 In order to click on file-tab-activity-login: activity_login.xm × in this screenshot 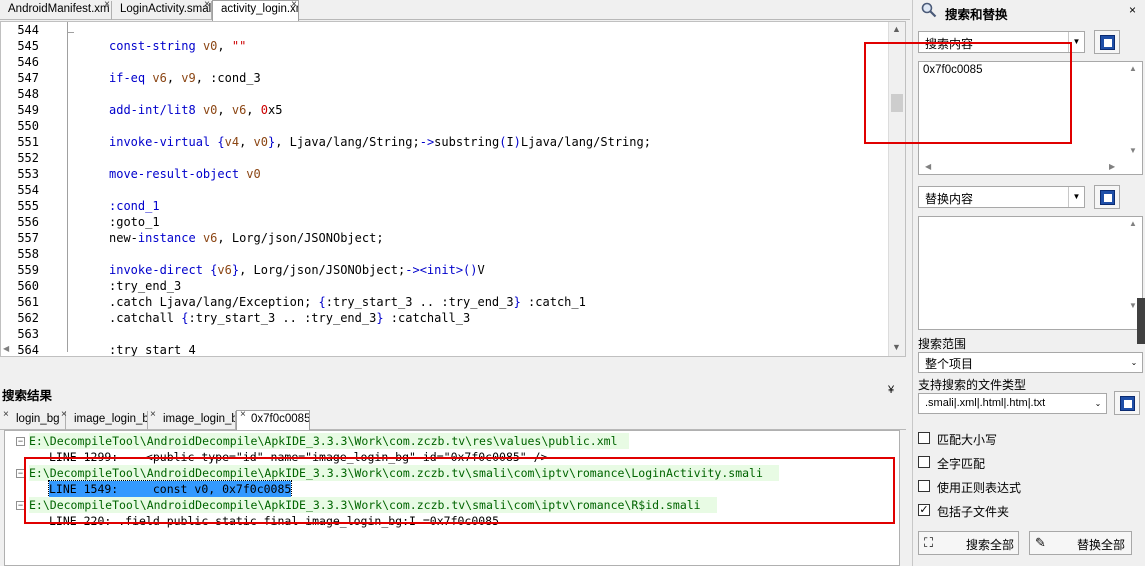, I will do `click(255, 10)`.